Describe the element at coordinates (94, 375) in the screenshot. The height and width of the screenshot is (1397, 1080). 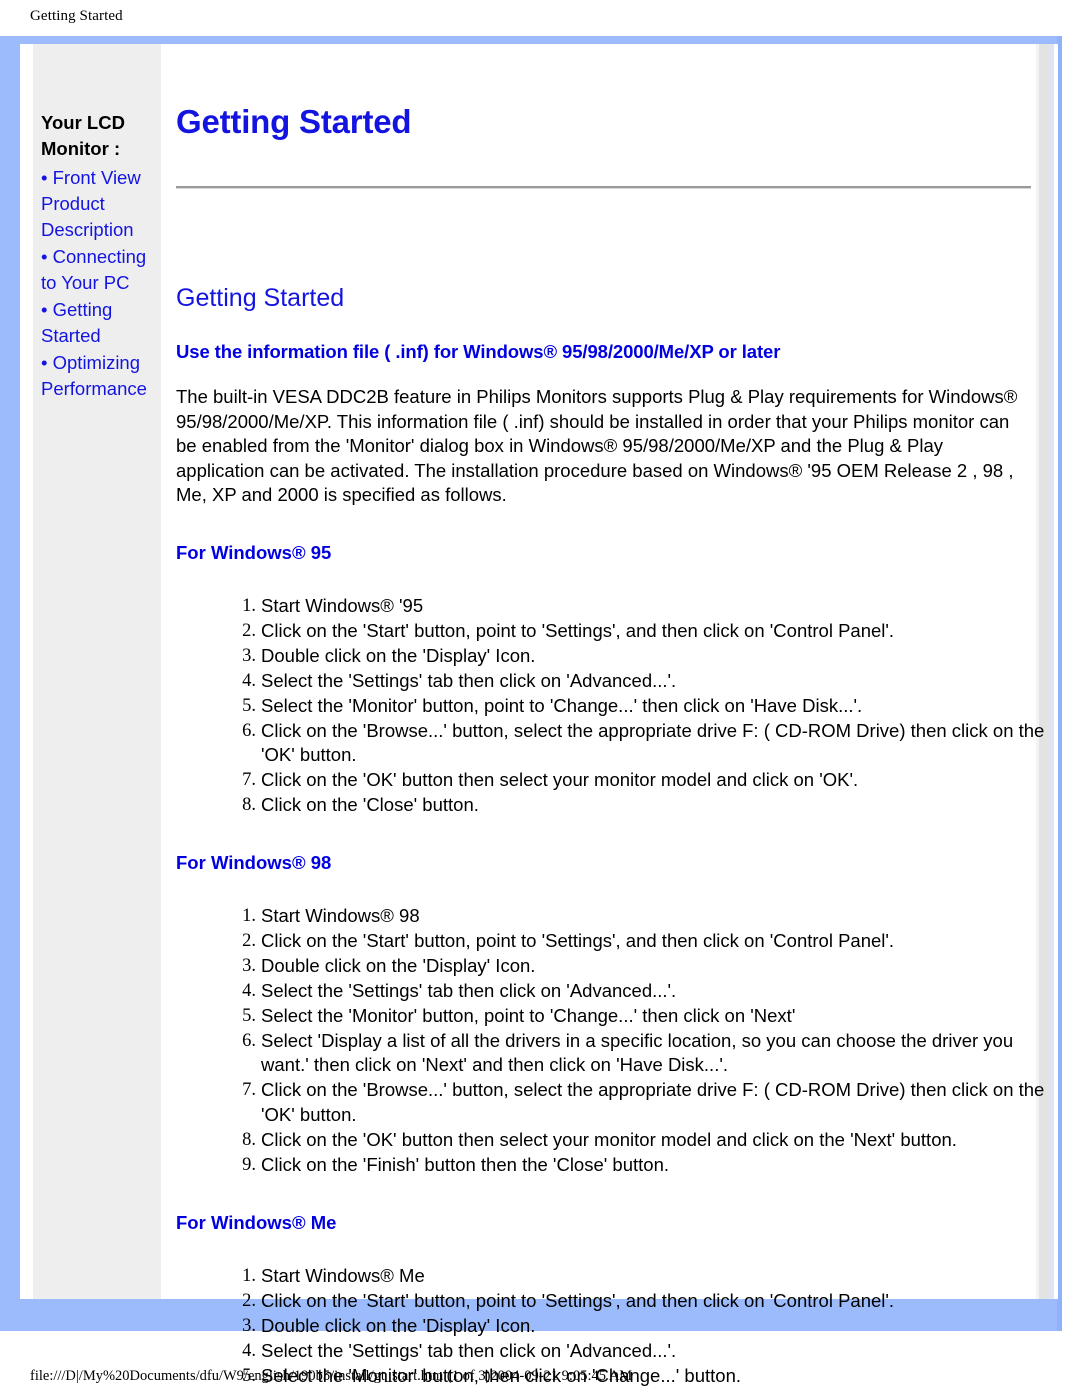
I see `sidebar-item-label: Optimizing Performance` at that location.